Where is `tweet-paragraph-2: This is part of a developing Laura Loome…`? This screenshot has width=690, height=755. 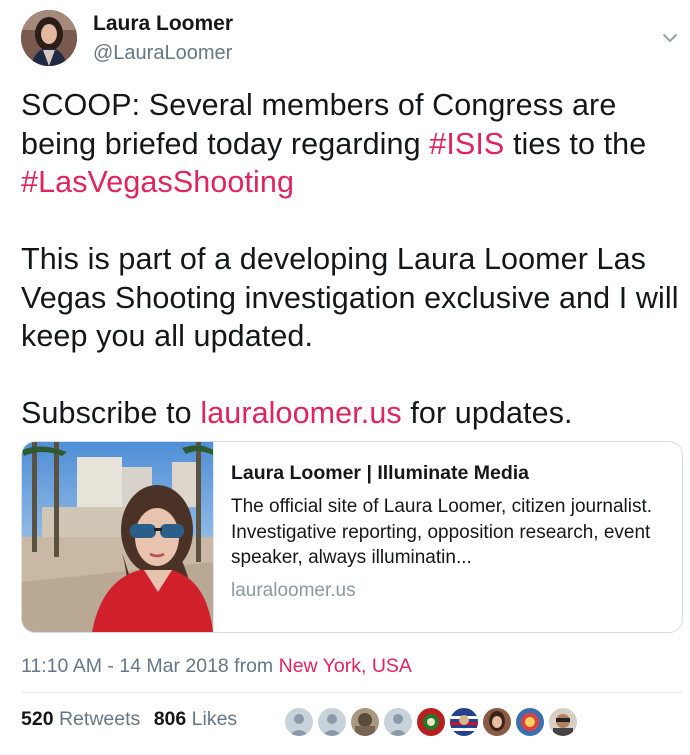 tweet-paragraph-2: This is part of a developing Laura Loome… is located at coordinates (350, 297).